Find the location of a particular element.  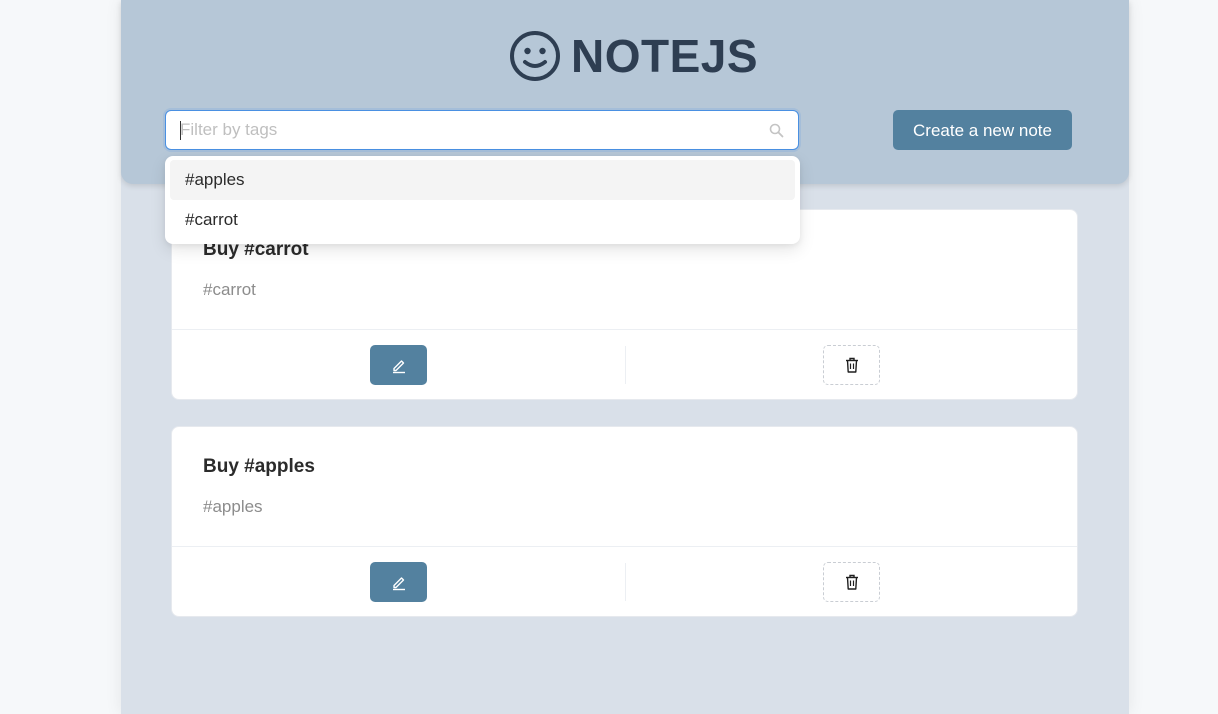

note-tags: #apples is located at coordinates (233, 506).